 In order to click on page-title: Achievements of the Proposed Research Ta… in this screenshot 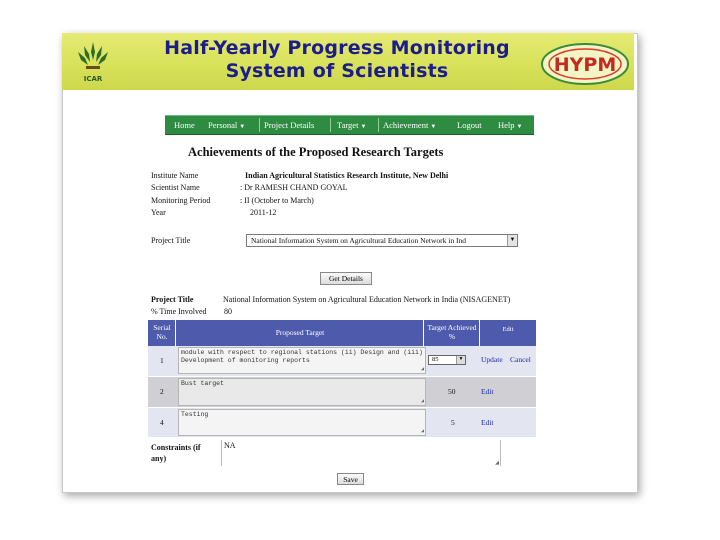, I will do `click(316, 152)`.